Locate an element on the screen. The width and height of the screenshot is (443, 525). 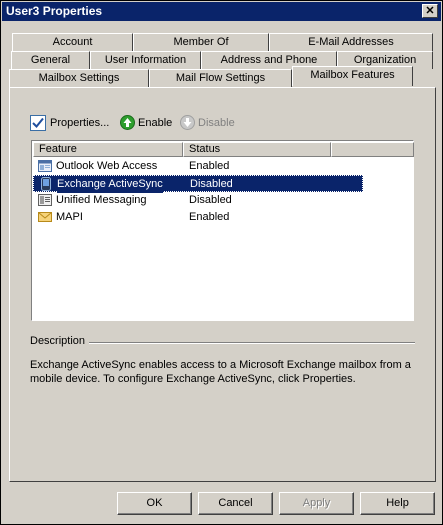
apply-button: Apply is located at coordinates (316, 503).